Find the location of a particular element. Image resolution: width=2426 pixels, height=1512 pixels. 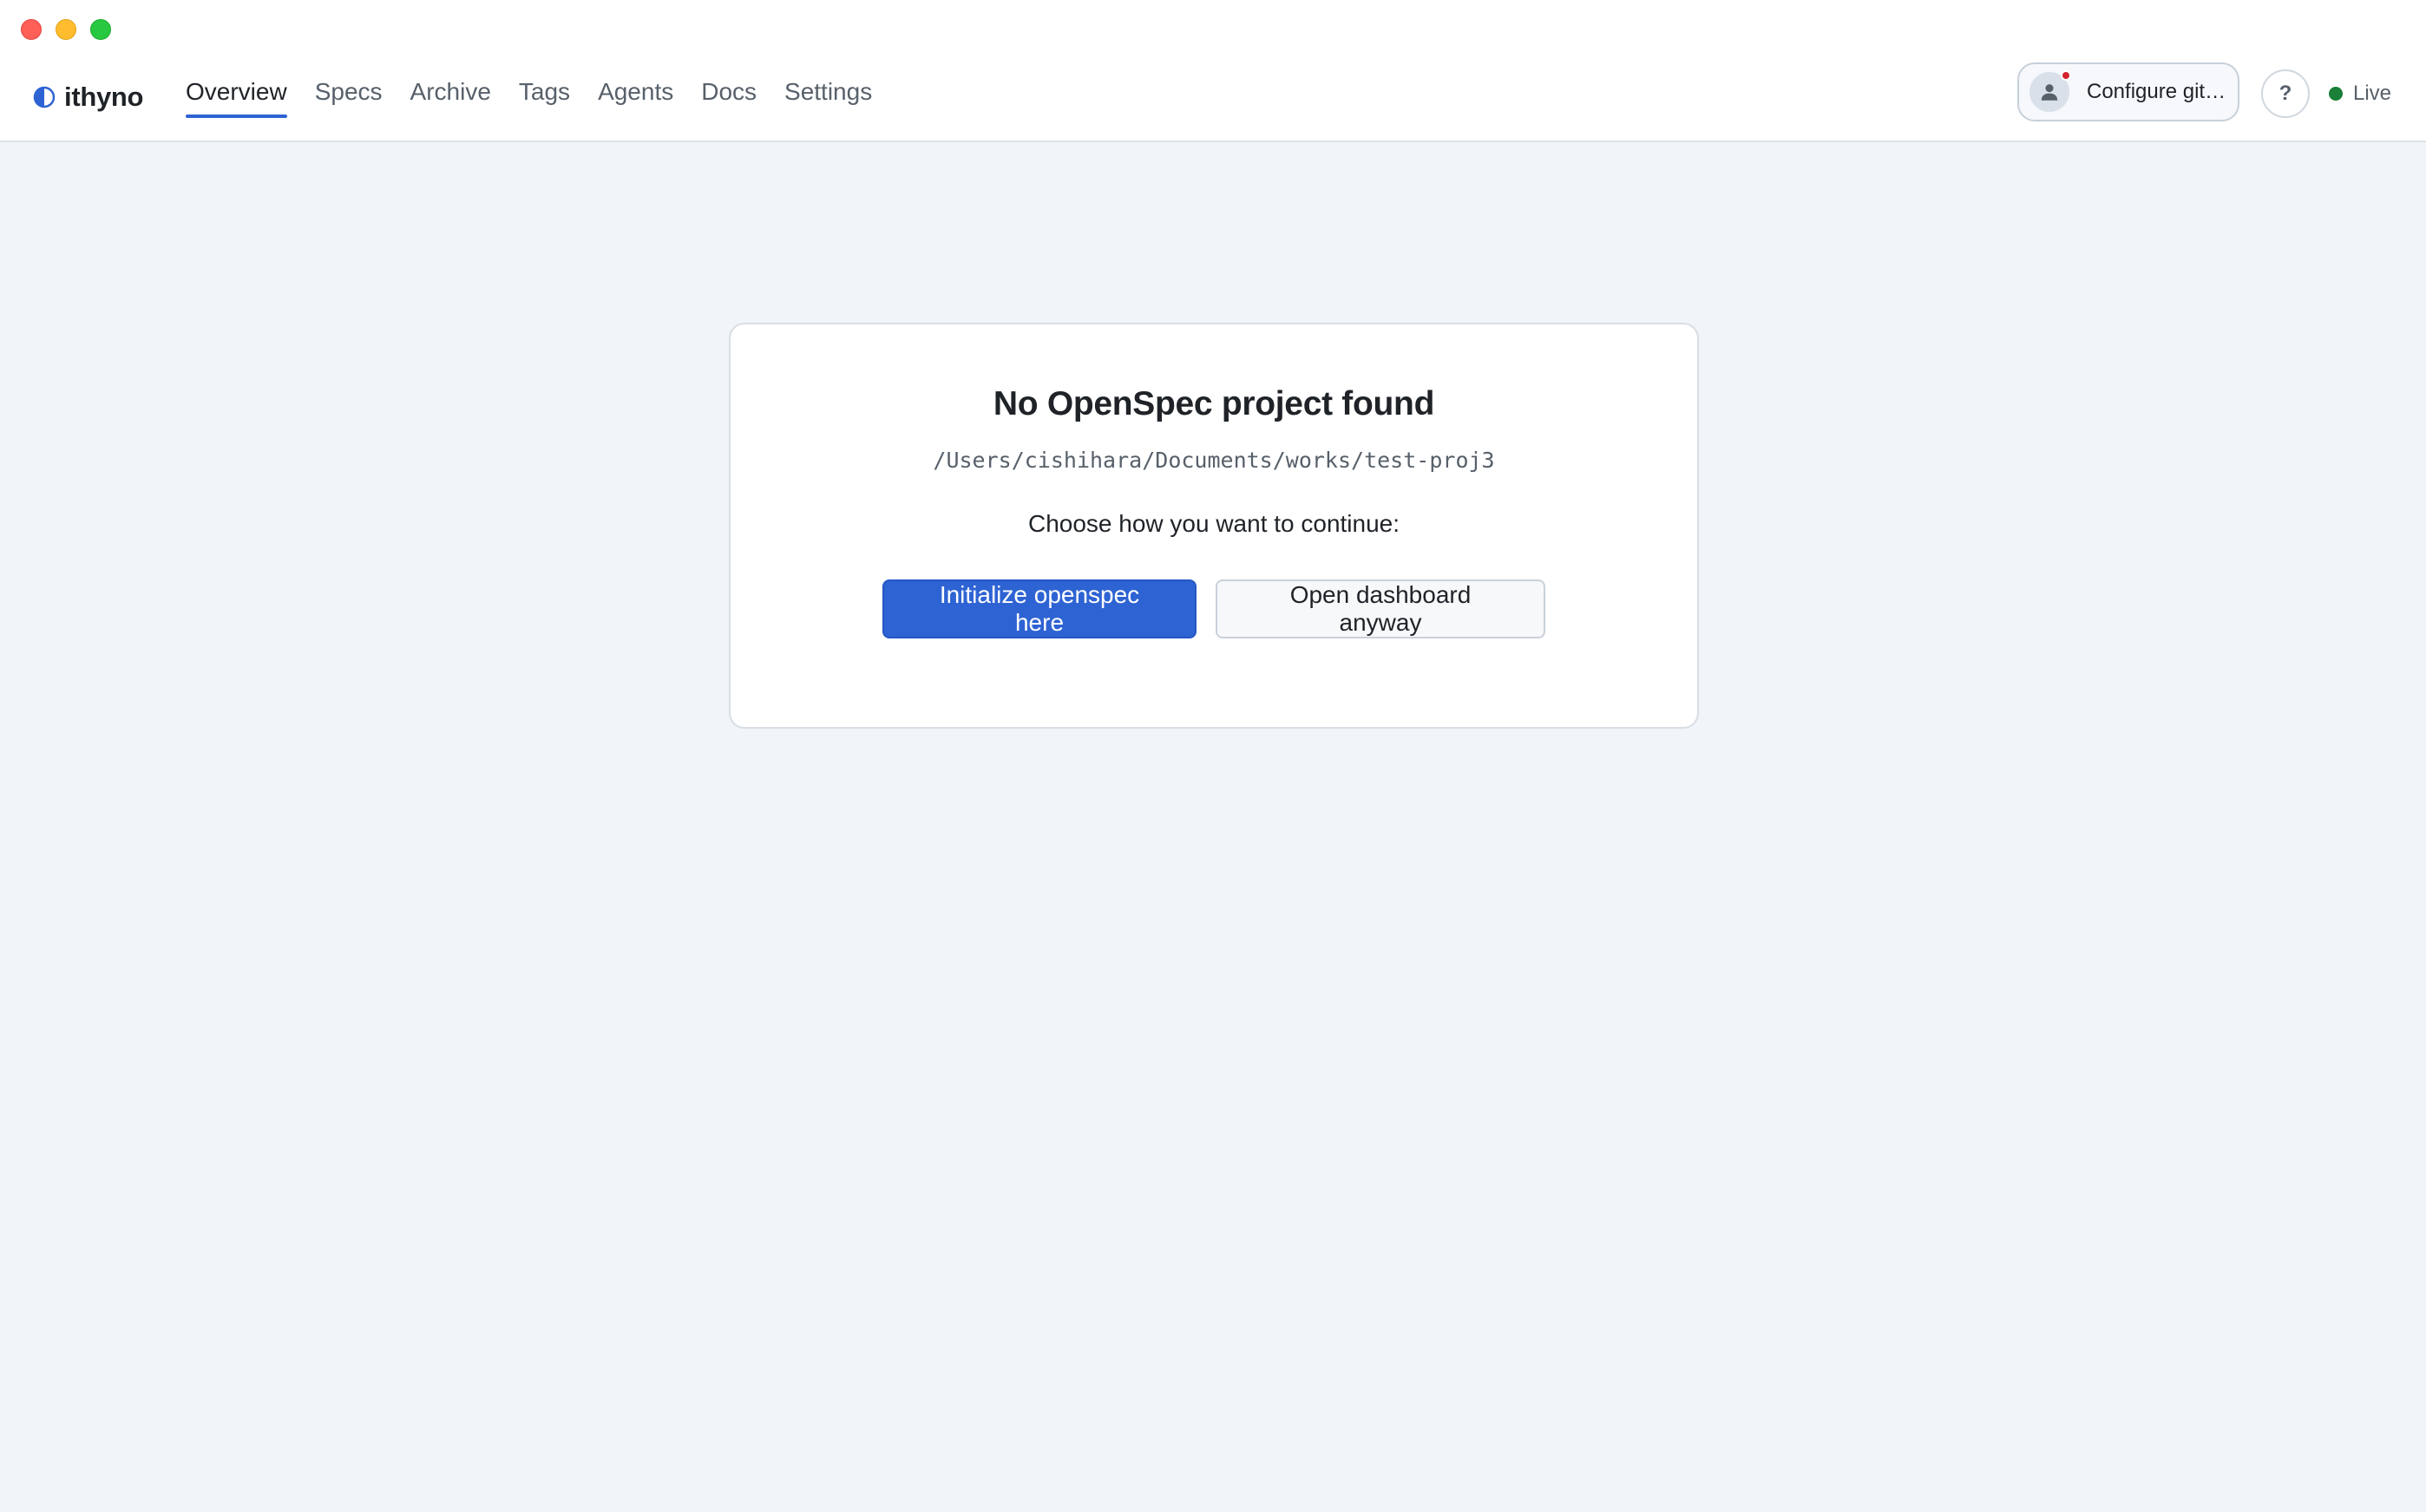

open-dashboard-button: Open dashboard anyway is located at coordinates (1380, 608).